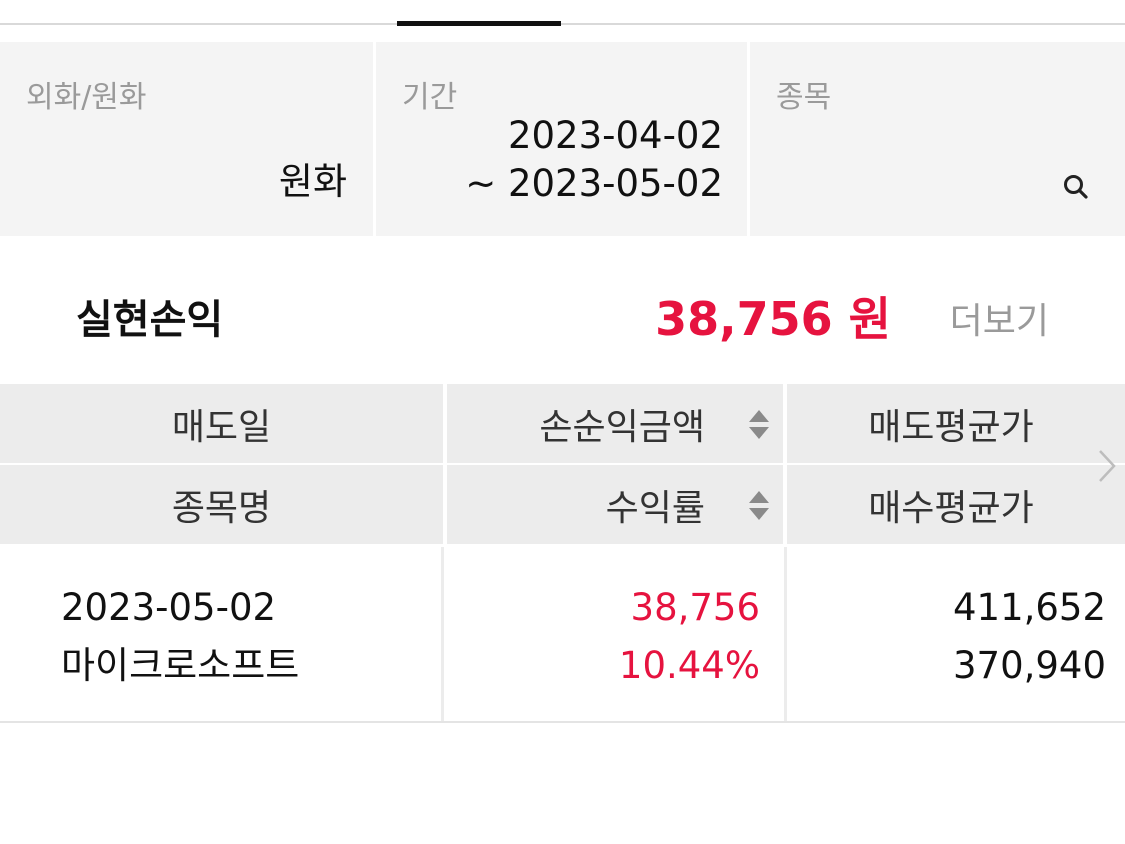 This screenshot has height=844, width=1125. What do you see at coordinates (221, 508) in the screenshot?
I see `header-stock-name-label: 종목명` at bounding box center [221, 508].